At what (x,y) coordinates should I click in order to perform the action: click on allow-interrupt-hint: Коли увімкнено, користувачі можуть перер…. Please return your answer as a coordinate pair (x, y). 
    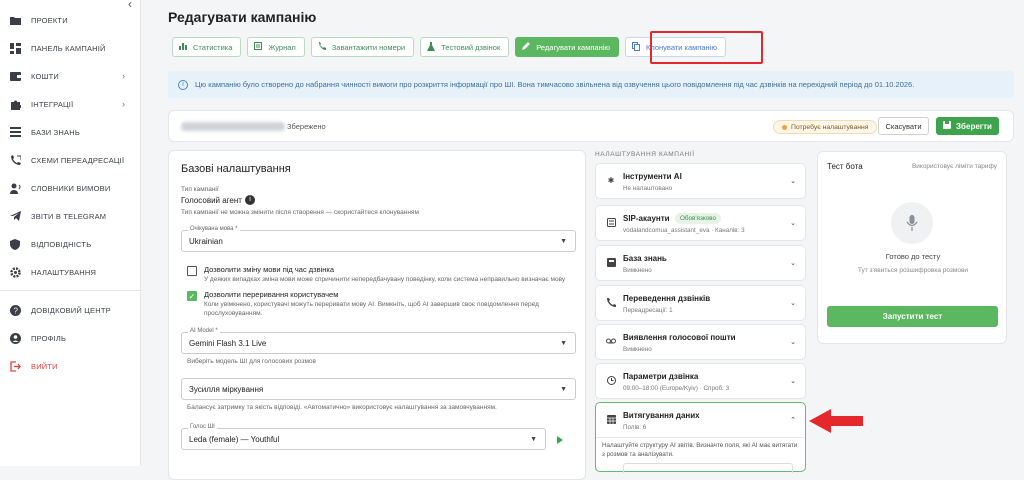
    Looking at the image, I should click on (371, 304).